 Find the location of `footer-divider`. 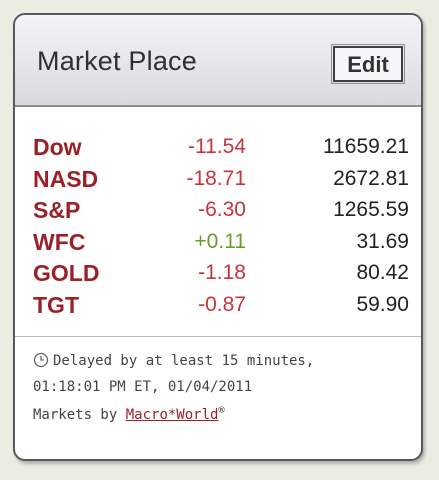

footer-divider is located at coordinates (218, 336).